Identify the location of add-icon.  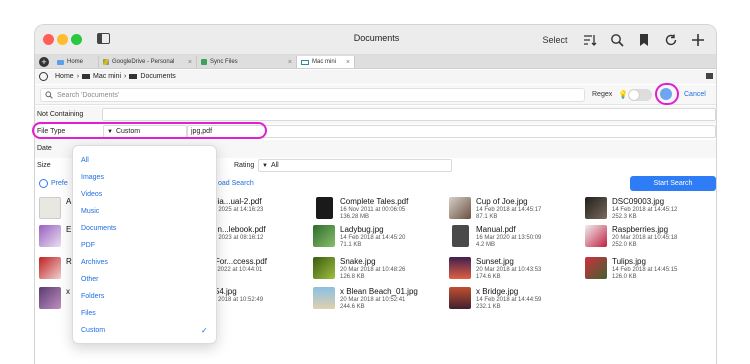
(698, 40).